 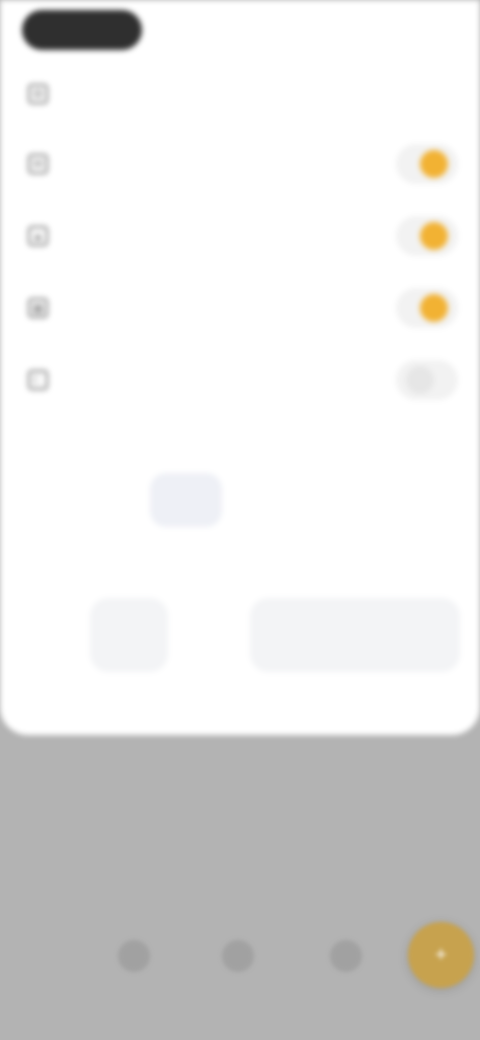 I want to click on plus-icon: +, so click(x=441, y=955).